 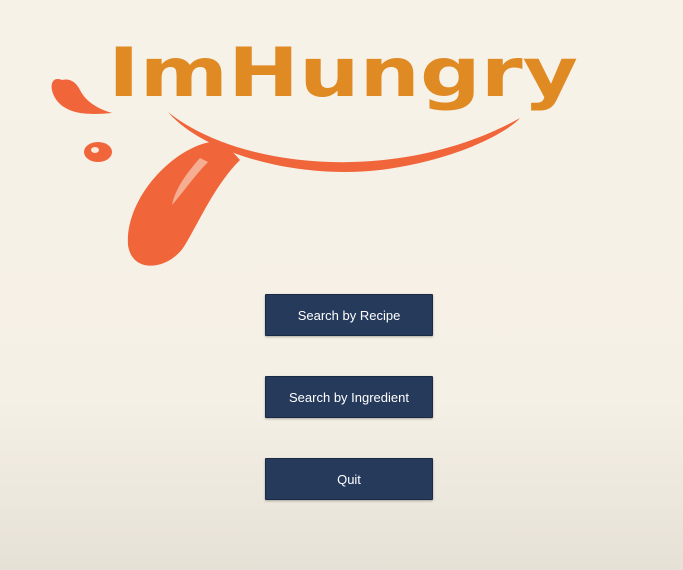 I want to click on search-by-ingredient-button: Search by Ingredient, so click(x=349, y=397).